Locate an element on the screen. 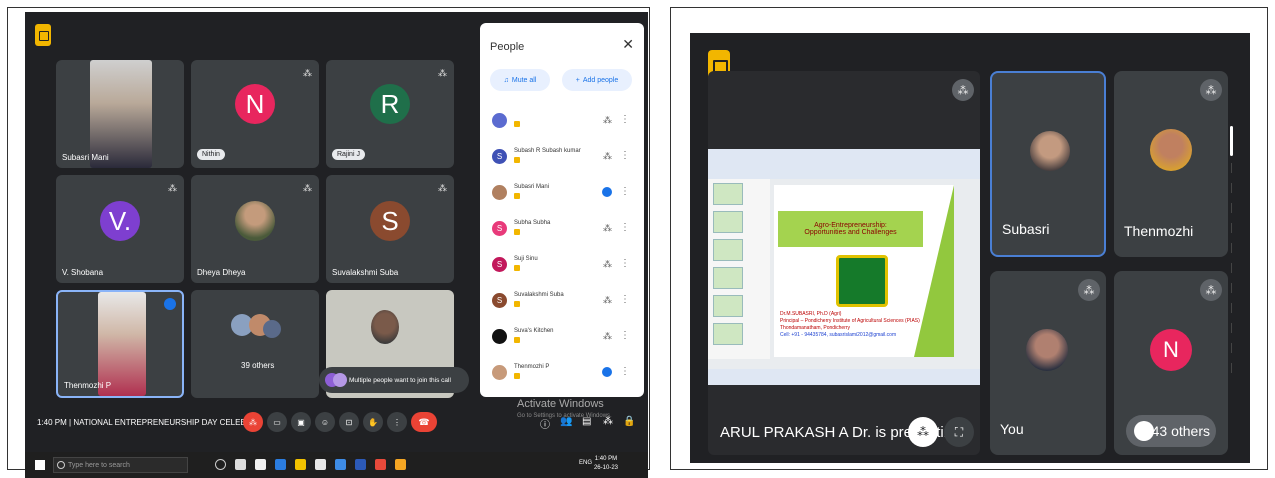 Image resolution: width=1275 pixels, height=478 pixels. add-person-icon: + is located at coordinates (577, 80).